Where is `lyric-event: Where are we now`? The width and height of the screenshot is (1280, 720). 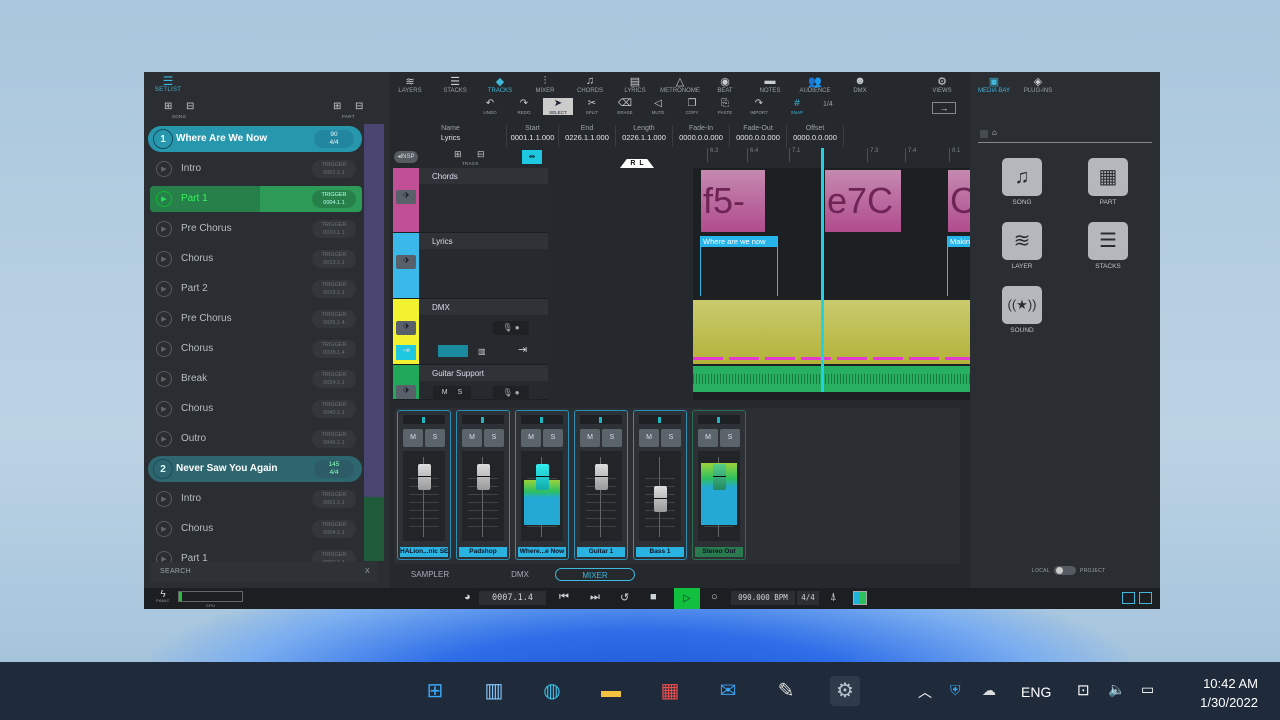 lyric-event: Where are we now is located at coordinates (739, 266).